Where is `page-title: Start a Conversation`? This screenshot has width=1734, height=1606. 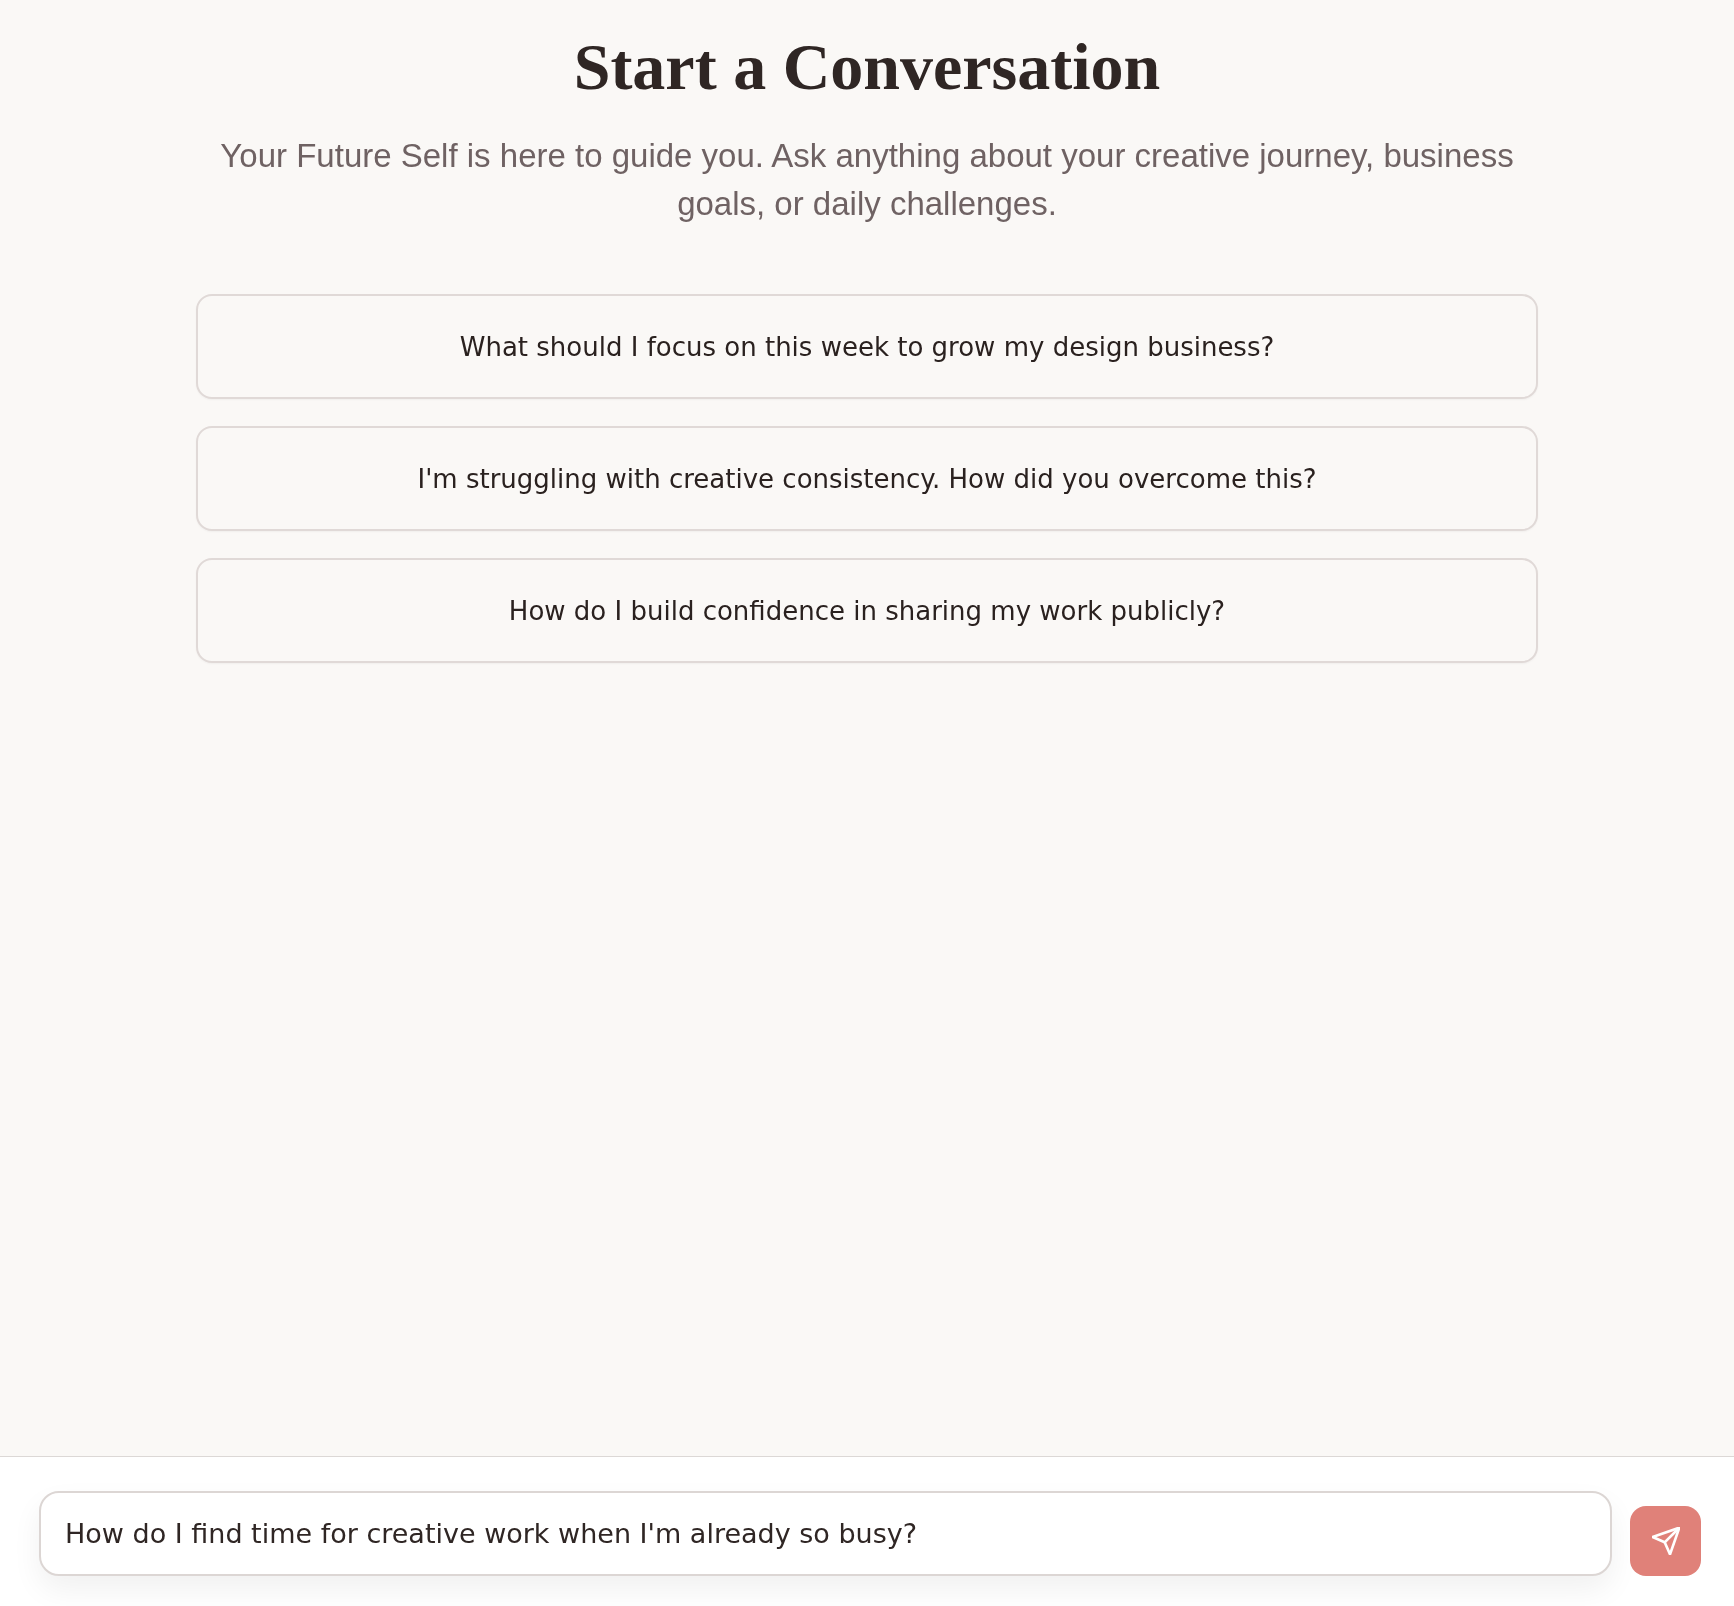 page-title: Start a Conversation is located at coordinates (867, 67).